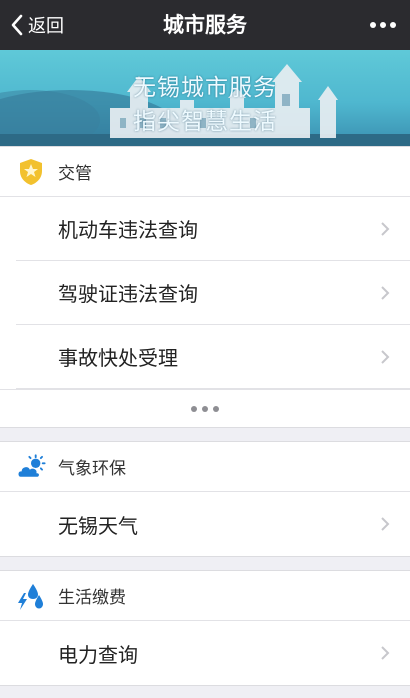  What do you see at coordinates (213, 229) in the screenshot?
I see `list-item-vehicle-violation: 机动车违法查询` at bounding box center [213, 229].